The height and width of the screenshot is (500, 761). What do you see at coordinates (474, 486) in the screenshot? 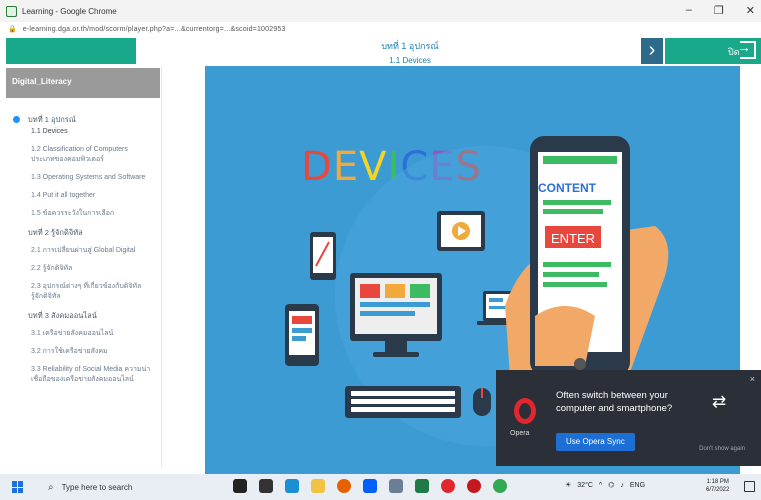
I see `opera-gx-icon` at bounding box center [474, 486].